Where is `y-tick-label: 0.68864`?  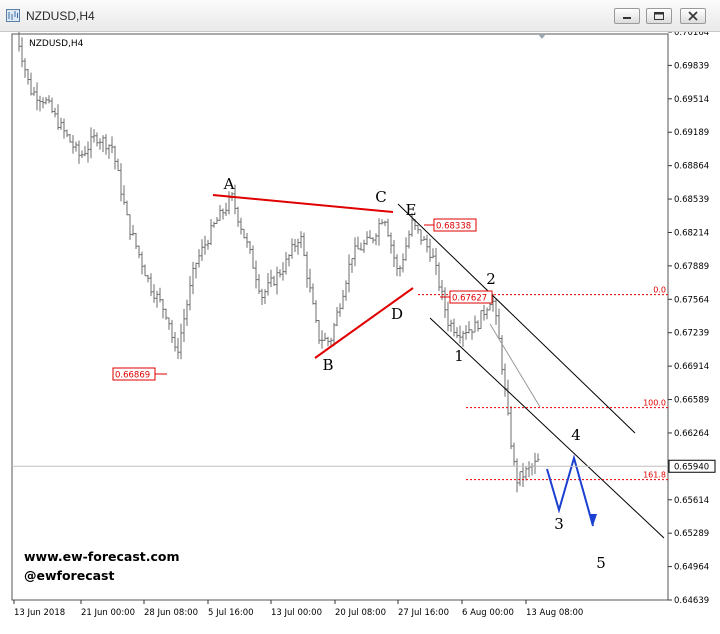 y-tick-label: 0.68864 is located at coordinates (691, 167).